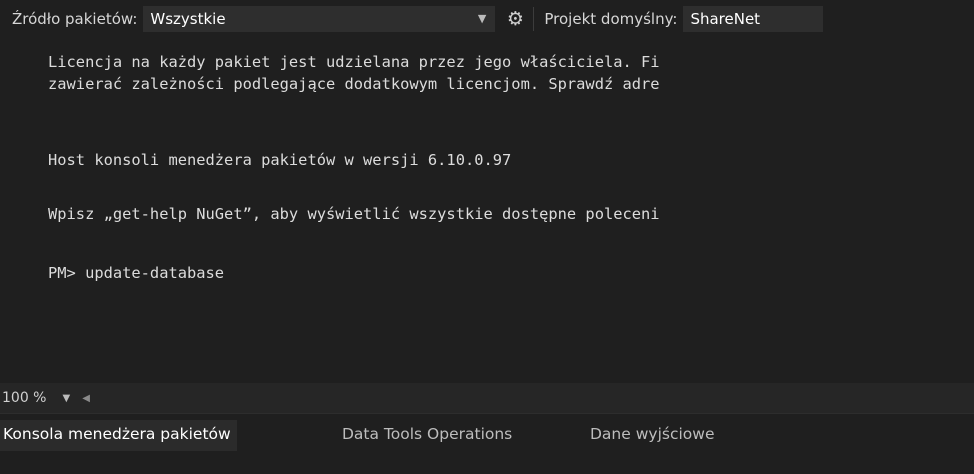 Image resolution: width=974 pixels, height=474 pixels. I want to click on default-project-label: Projekt domyślny:, so click(611, 19).